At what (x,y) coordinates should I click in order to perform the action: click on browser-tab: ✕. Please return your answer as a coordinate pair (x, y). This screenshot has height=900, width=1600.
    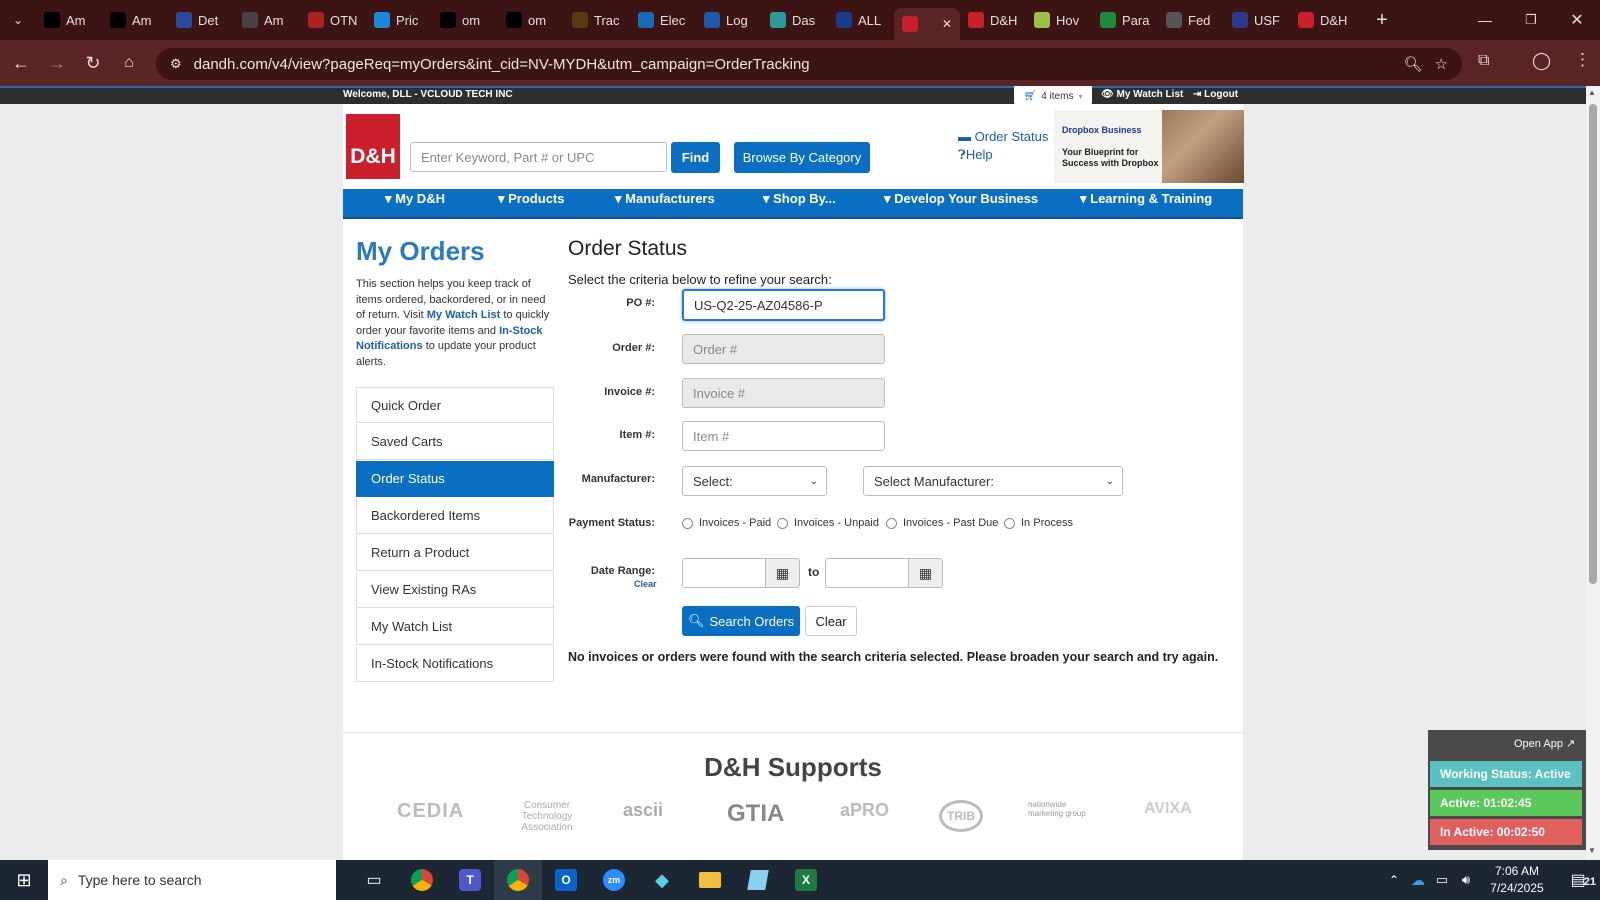
    Looking at the image, I should click on (927, 24).